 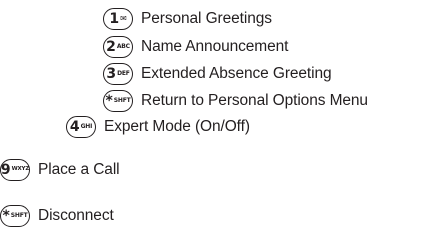 What do you see at coordinates (118, 47) in the screenshot?
I see `key-2-icon: 2 ABC` at bounding box center [118, 47].